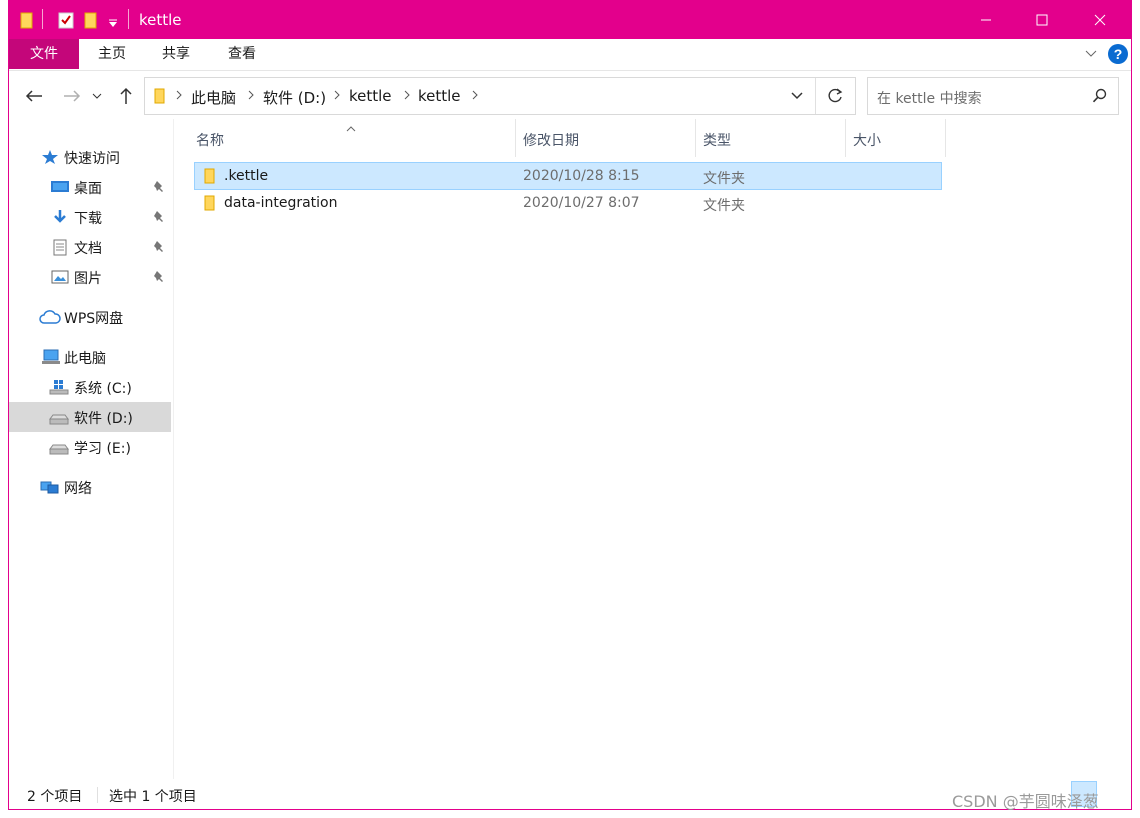 The height and width of the screenshot is (818, 1140). Describe the element at coordinates (50, 319) in the screenshot. I see `cloud-icon` at that location.